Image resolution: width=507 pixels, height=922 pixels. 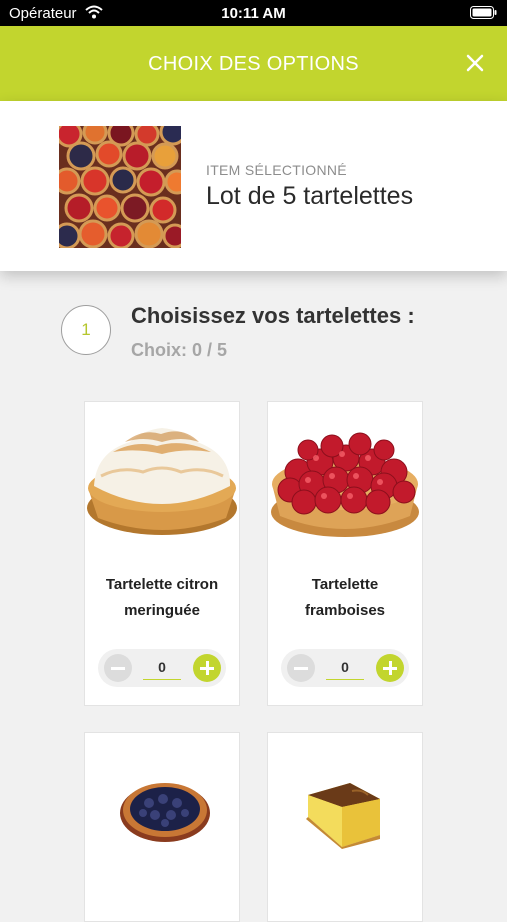 What do you see at coordinates (345, 553) in the screenshot?
I see `product-card-framboises: Tartelette framboises 0` at bounding box center [345, 553].